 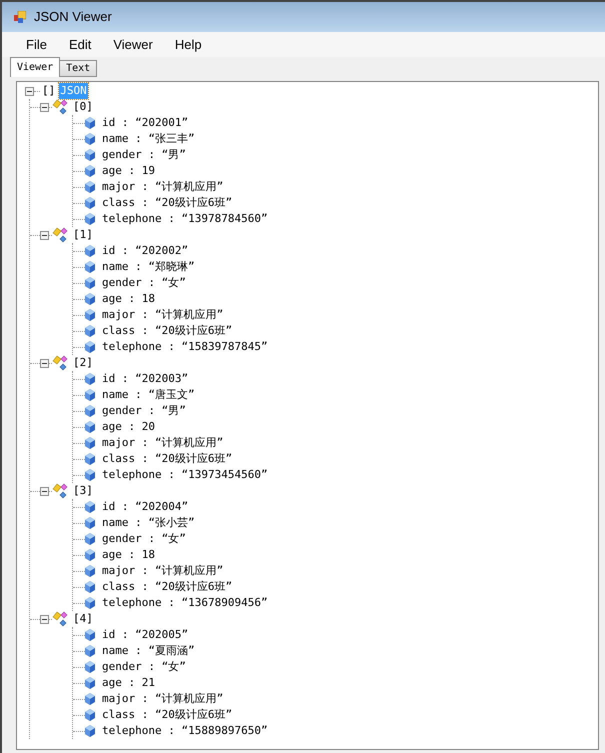 I want to click on tree-node: age : 21, so click(x=128, y=683).